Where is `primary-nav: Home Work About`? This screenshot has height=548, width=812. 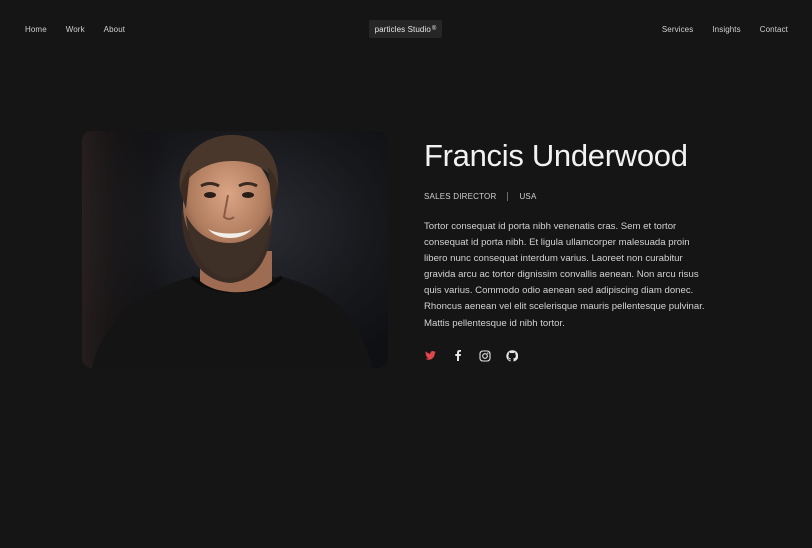 primary-nav: Home Work About is located at coordinates (75, 29).